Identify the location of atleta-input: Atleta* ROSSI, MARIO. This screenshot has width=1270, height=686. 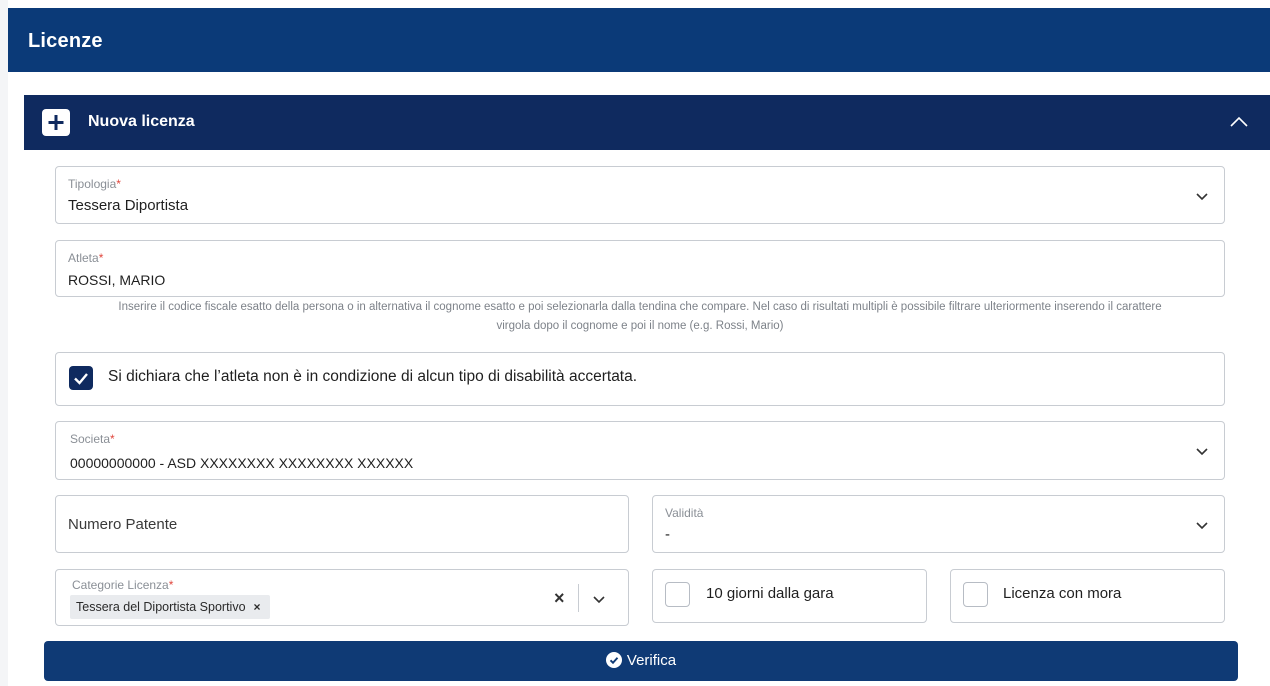
(640, 268).